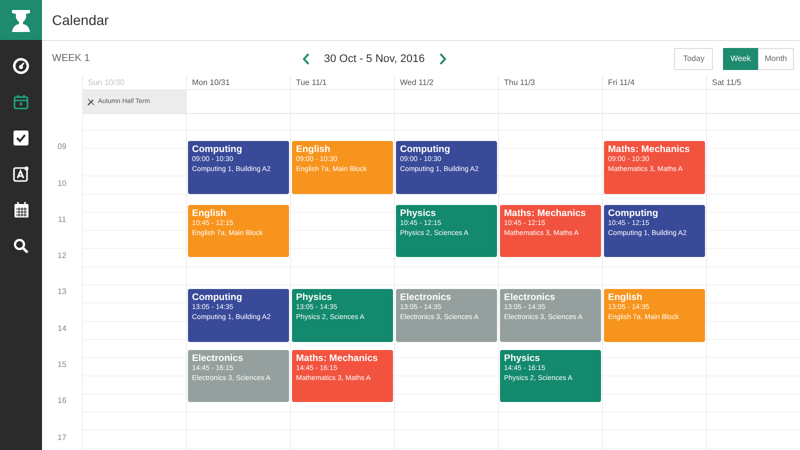 Image resolution: width=800 pixels, height=450 pixels. What do you see at coordinates (62, 438) in the screenshot?
I see `hour-label: 17` at bounding box center [62, 438].